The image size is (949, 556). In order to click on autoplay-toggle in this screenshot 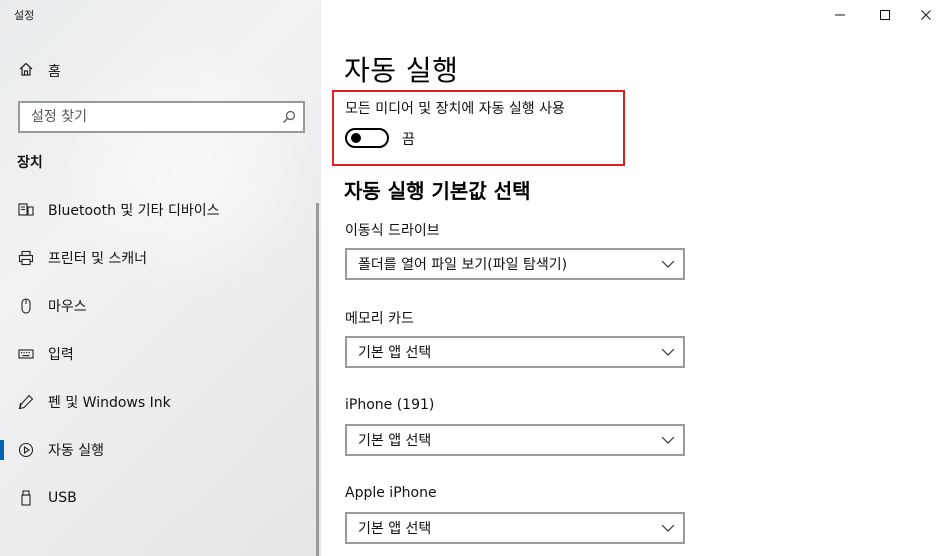, I will do `click(367, 138)`.